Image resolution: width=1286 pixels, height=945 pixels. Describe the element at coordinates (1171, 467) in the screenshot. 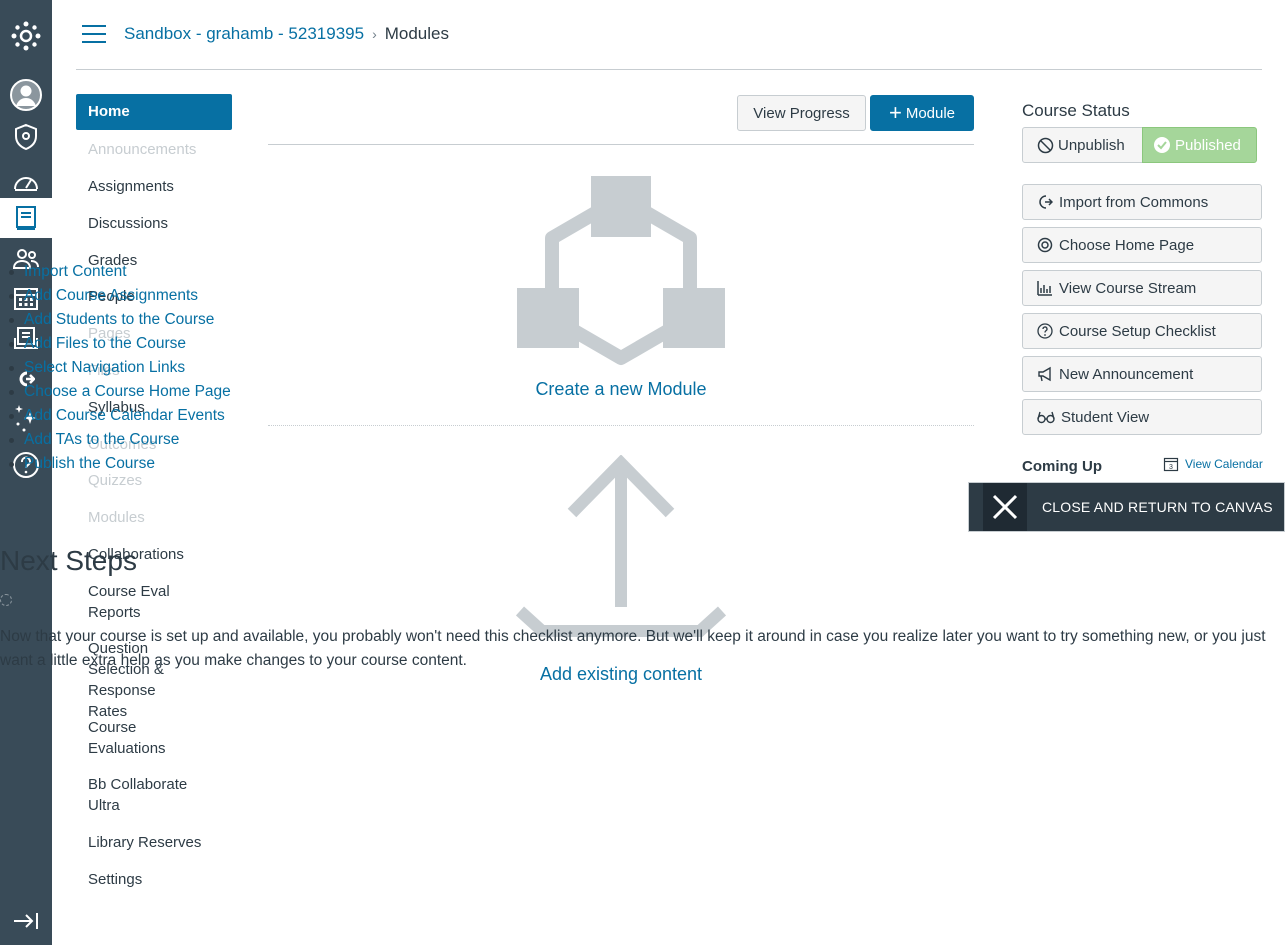

I see `calendar-day: 3` at that location.